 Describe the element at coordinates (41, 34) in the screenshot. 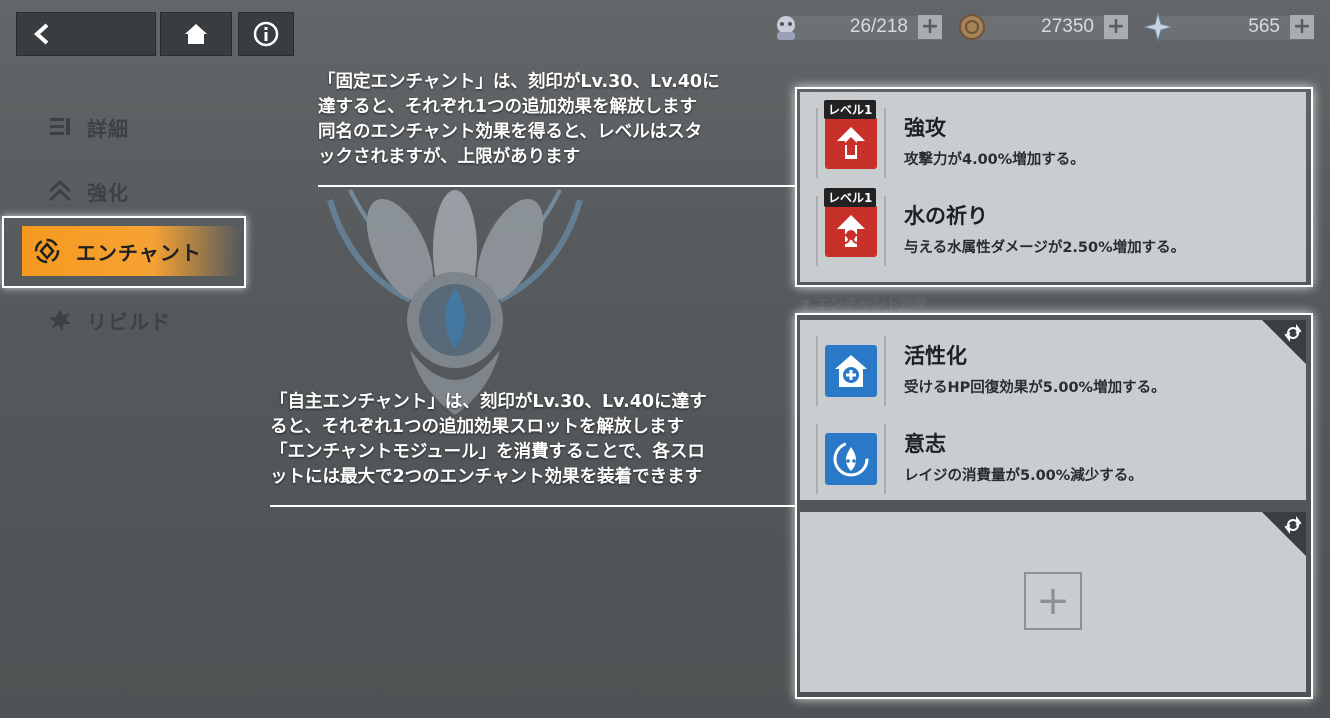

I see `back-arrow-icon` at that location.